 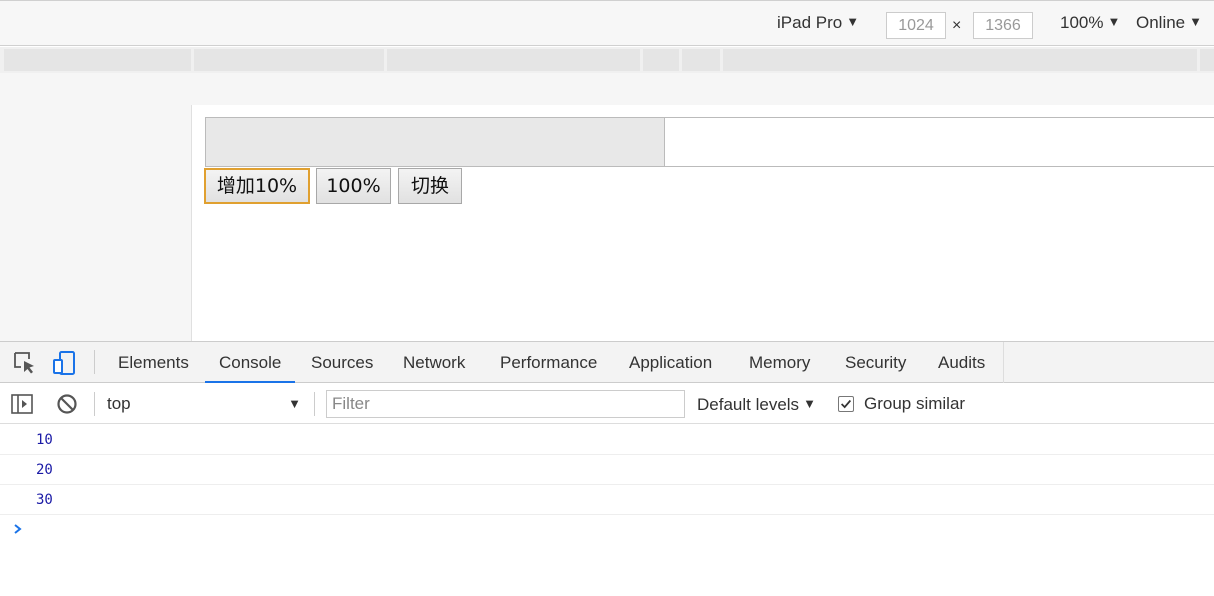 I want to click on checkmark-icon, so click(x=846, y=404).